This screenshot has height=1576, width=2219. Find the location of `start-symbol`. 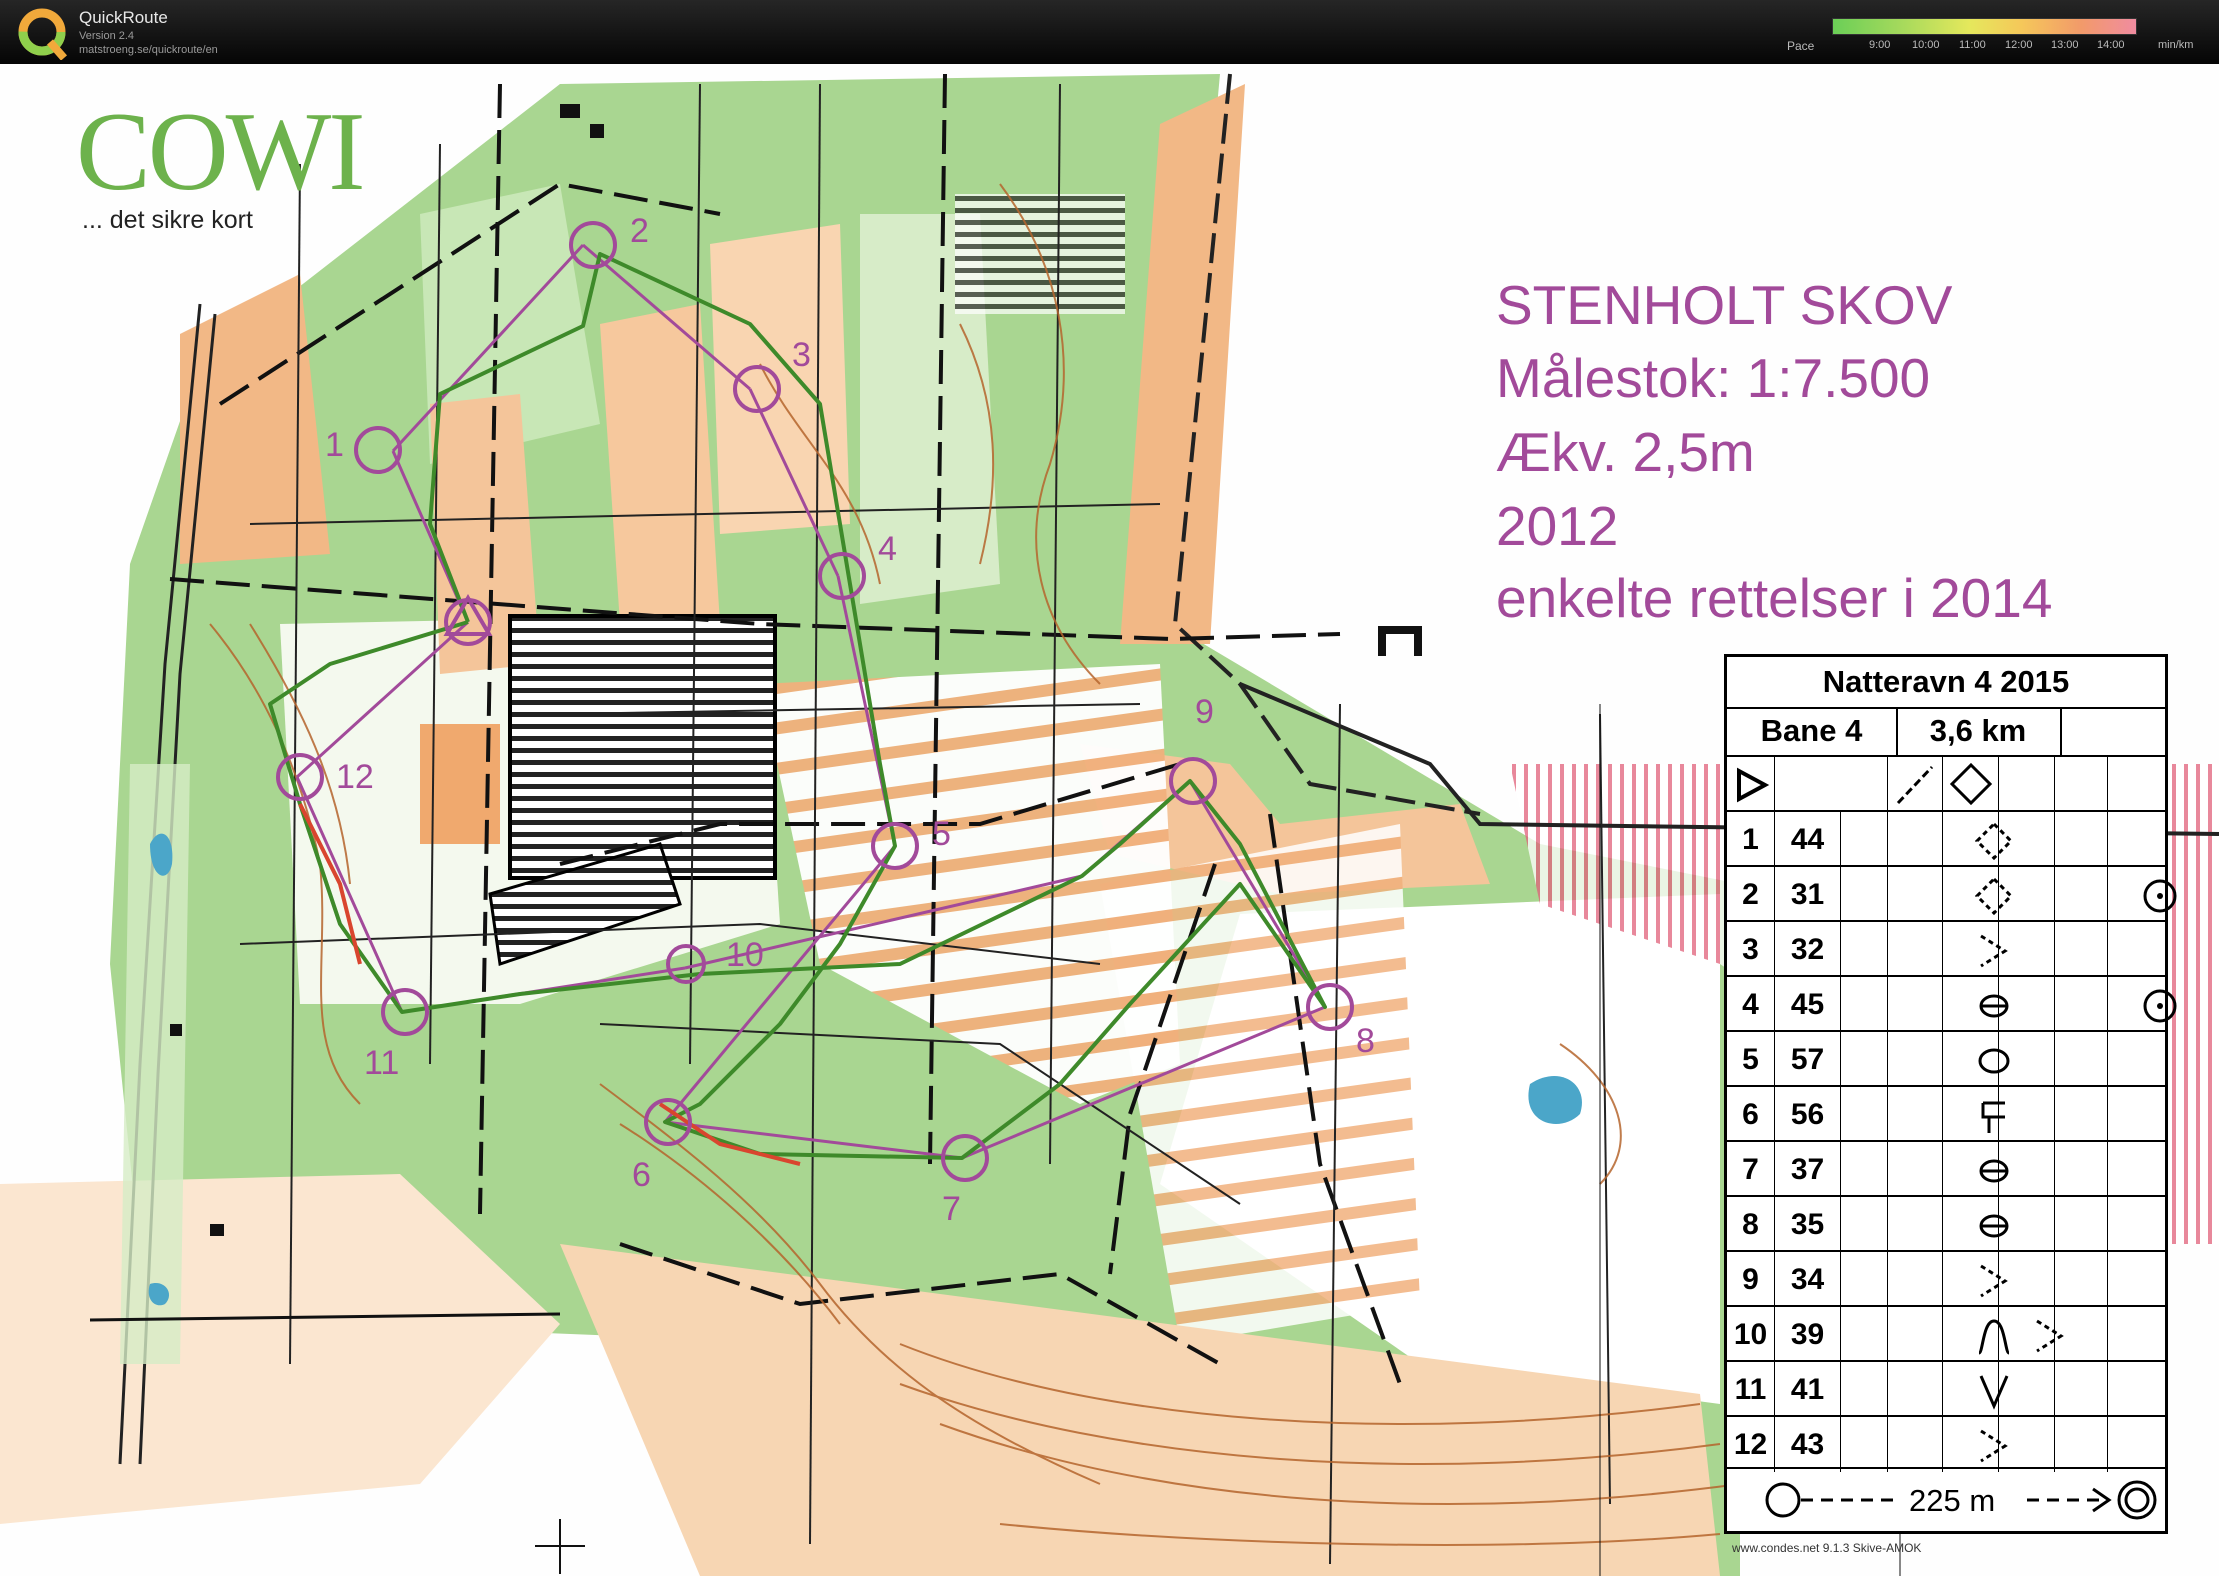

start-symbol is located at coordinates (1751, 784).